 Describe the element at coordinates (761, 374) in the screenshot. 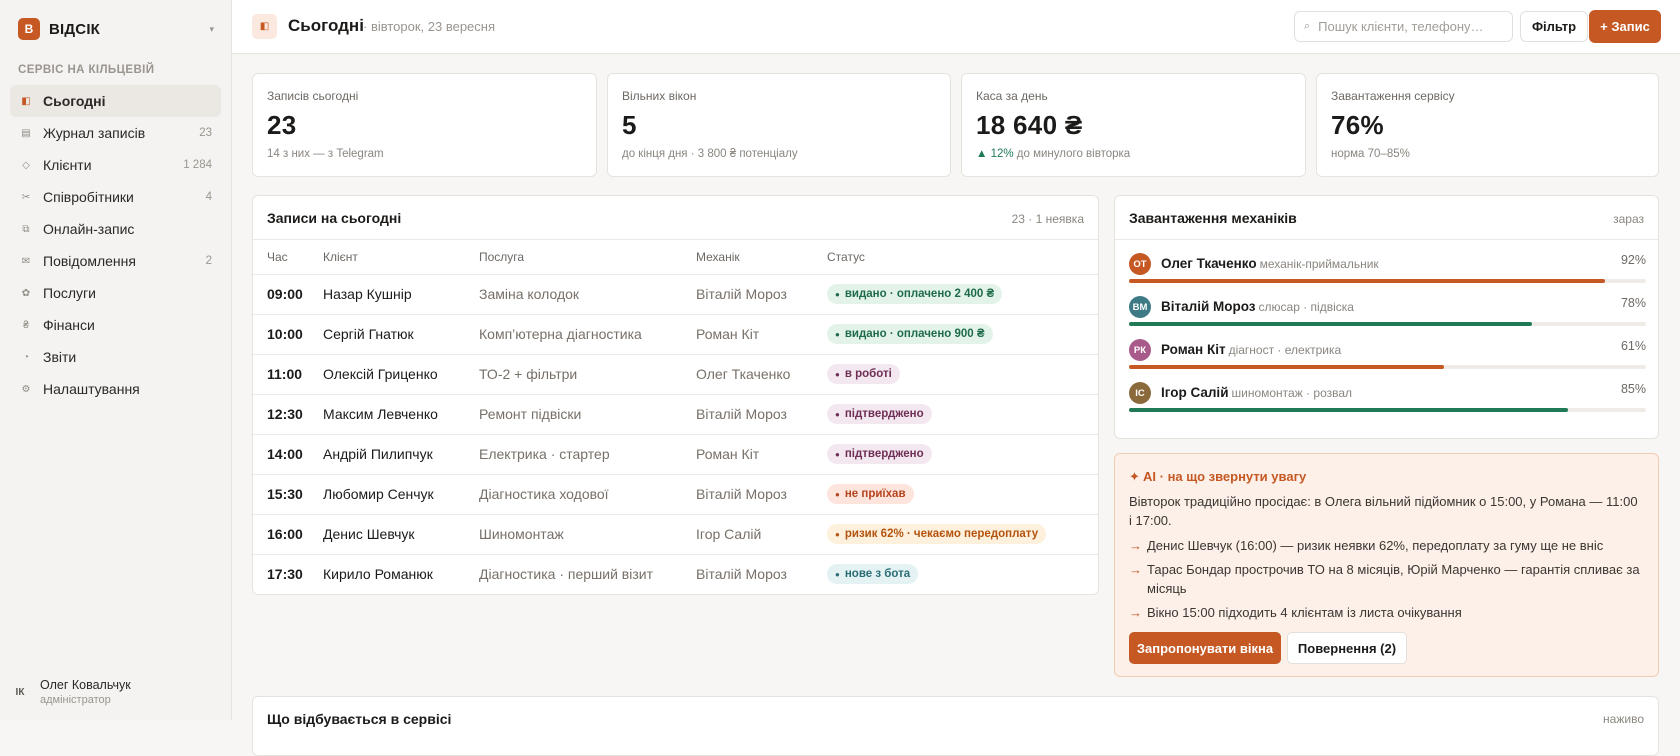

I see `appointment-mechanic: Олег Ткаченко` at that location.